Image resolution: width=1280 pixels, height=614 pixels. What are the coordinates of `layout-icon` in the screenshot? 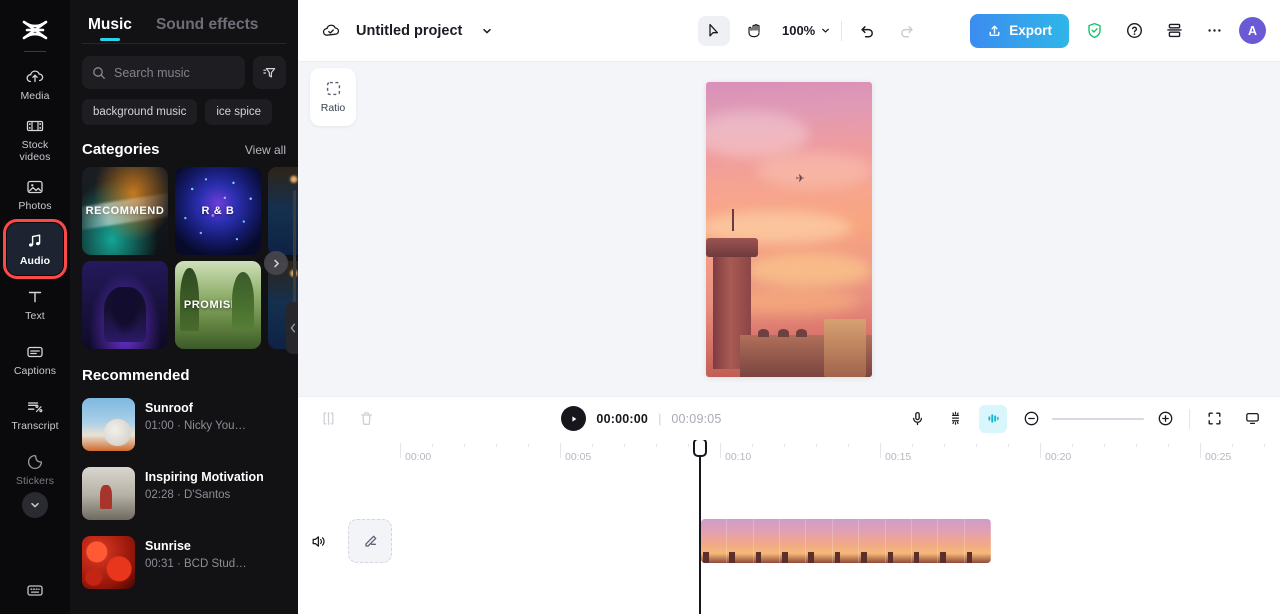 It's located at (1174, 30).